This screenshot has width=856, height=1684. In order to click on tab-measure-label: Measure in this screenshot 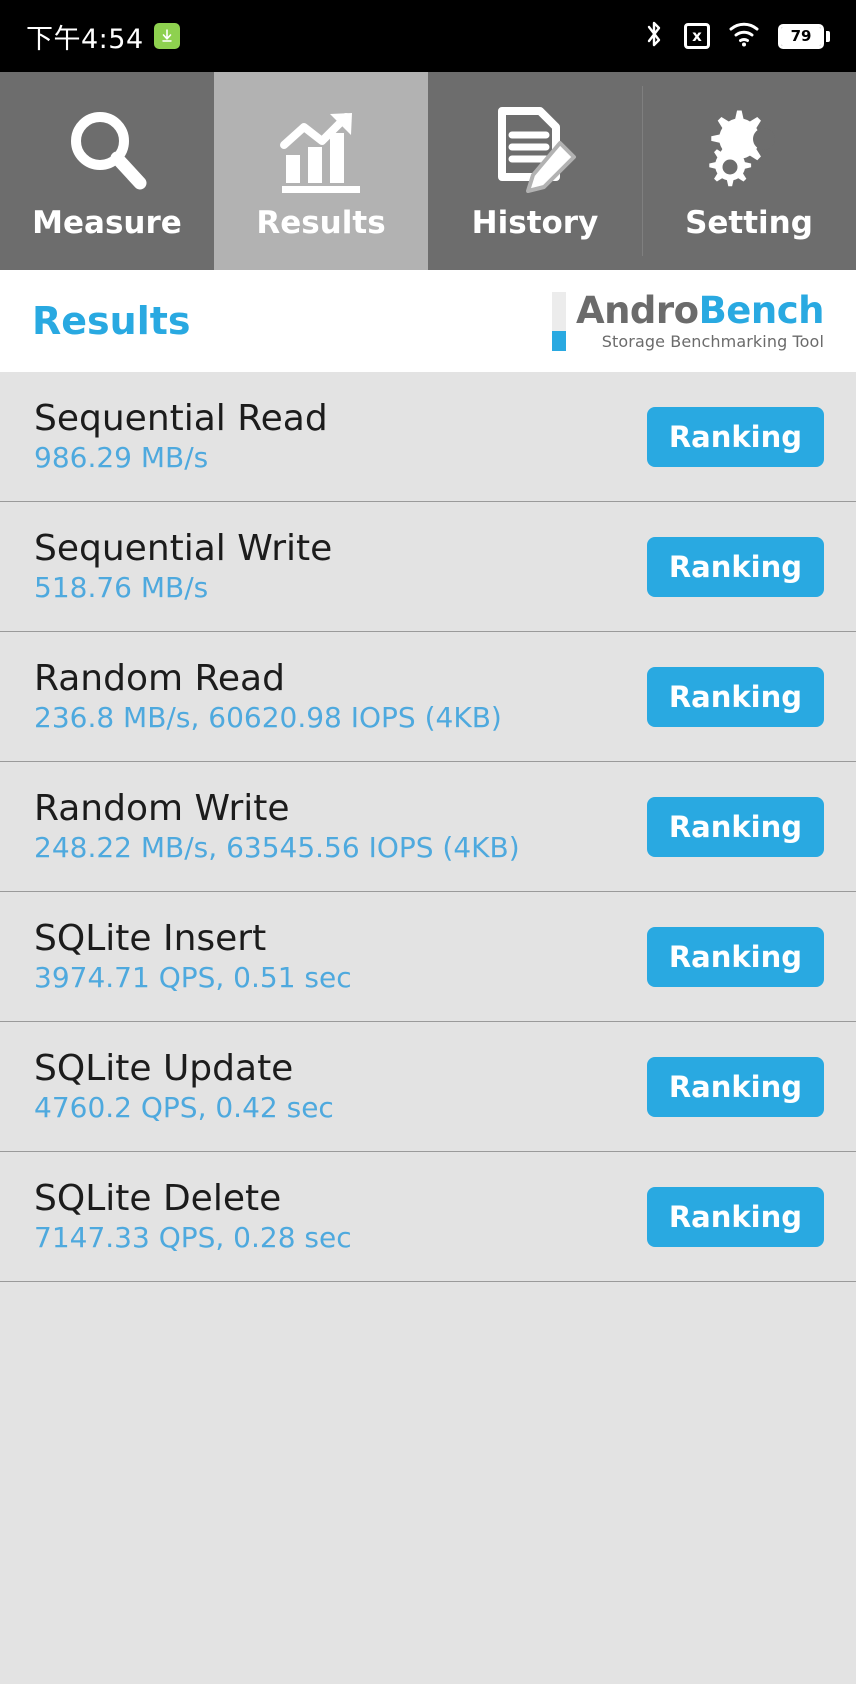, I will do `click(107, 223)`.